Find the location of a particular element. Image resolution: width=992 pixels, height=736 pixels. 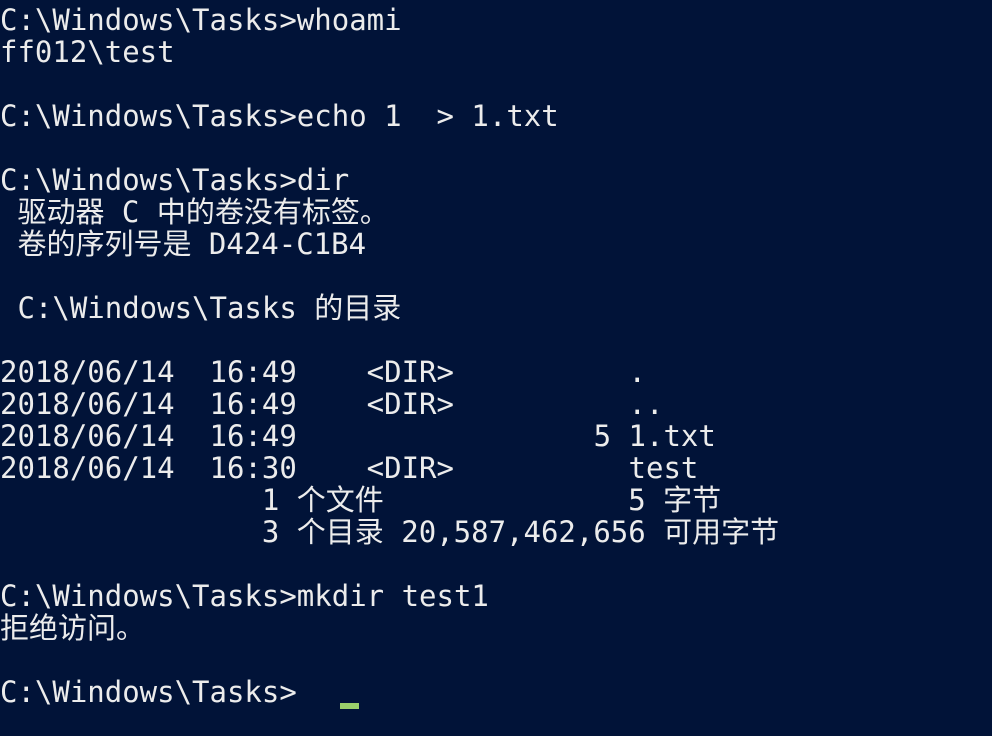

console-line: C:\Windows\Tasks>dir is located at coordinates (175, 180).